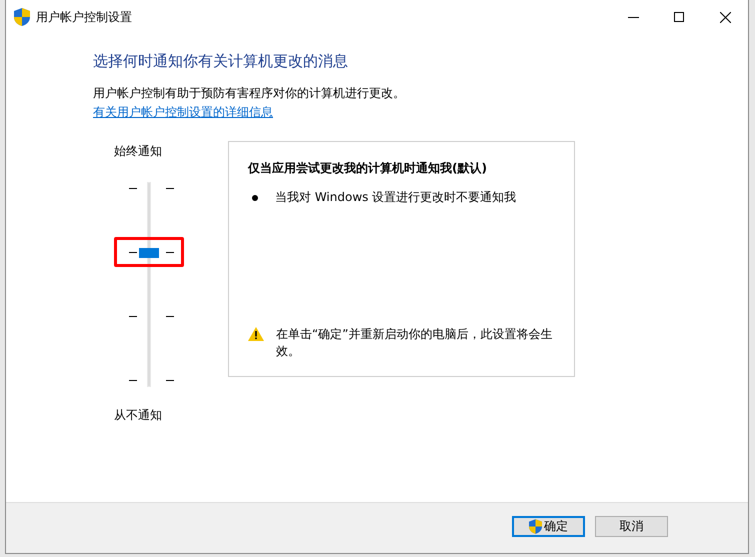 This screenshot has height=557, width=755. I want to click on maximize-icon, so click(679, 17).